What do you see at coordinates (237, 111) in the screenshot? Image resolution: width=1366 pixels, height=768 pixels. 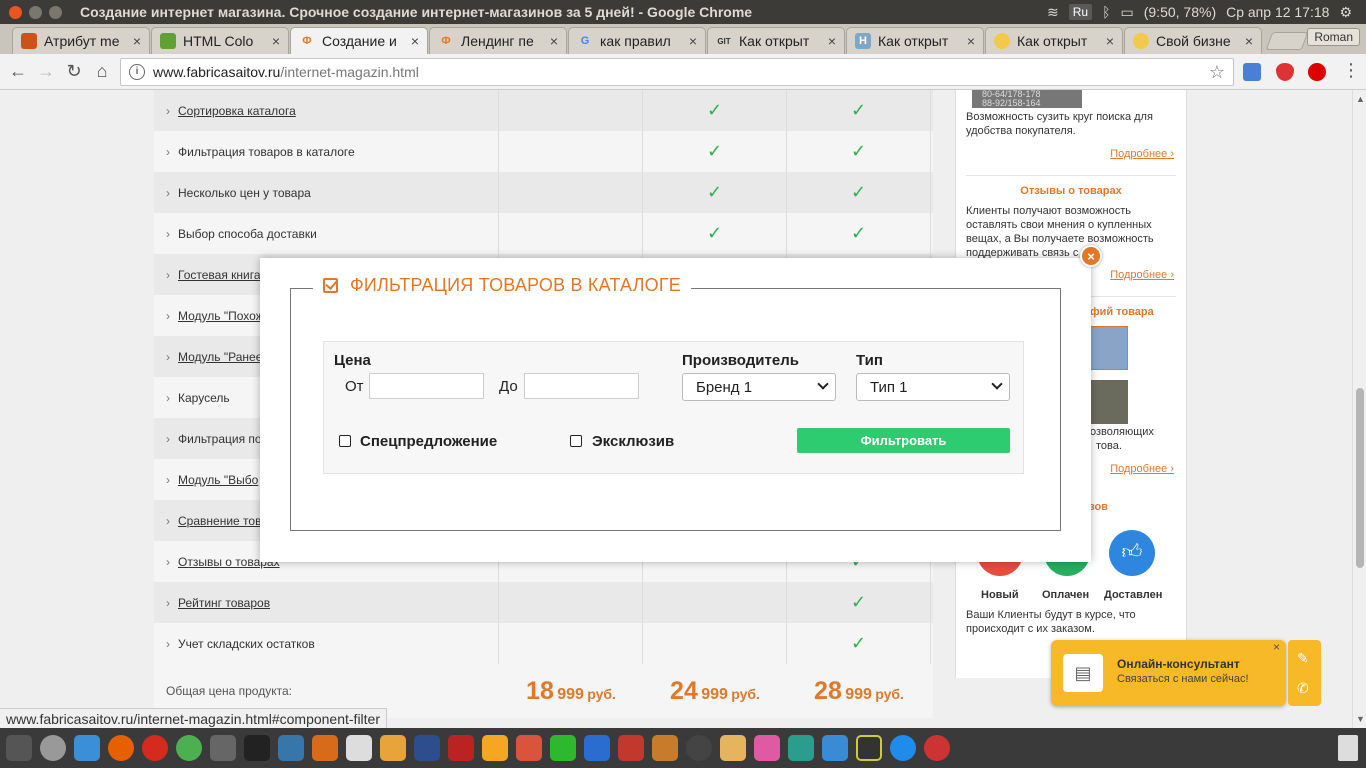 I see `feature-link: Сортировка каталога` at bounding box center [237, 111].